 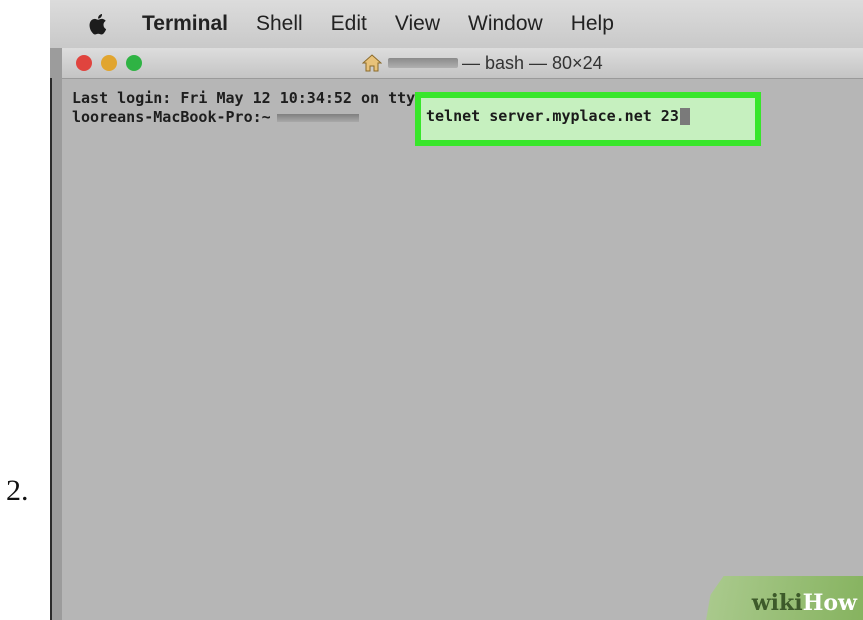 I want to click on prompt-line: looreans-MacBook-Pro:~, so click(x=218, y=117).